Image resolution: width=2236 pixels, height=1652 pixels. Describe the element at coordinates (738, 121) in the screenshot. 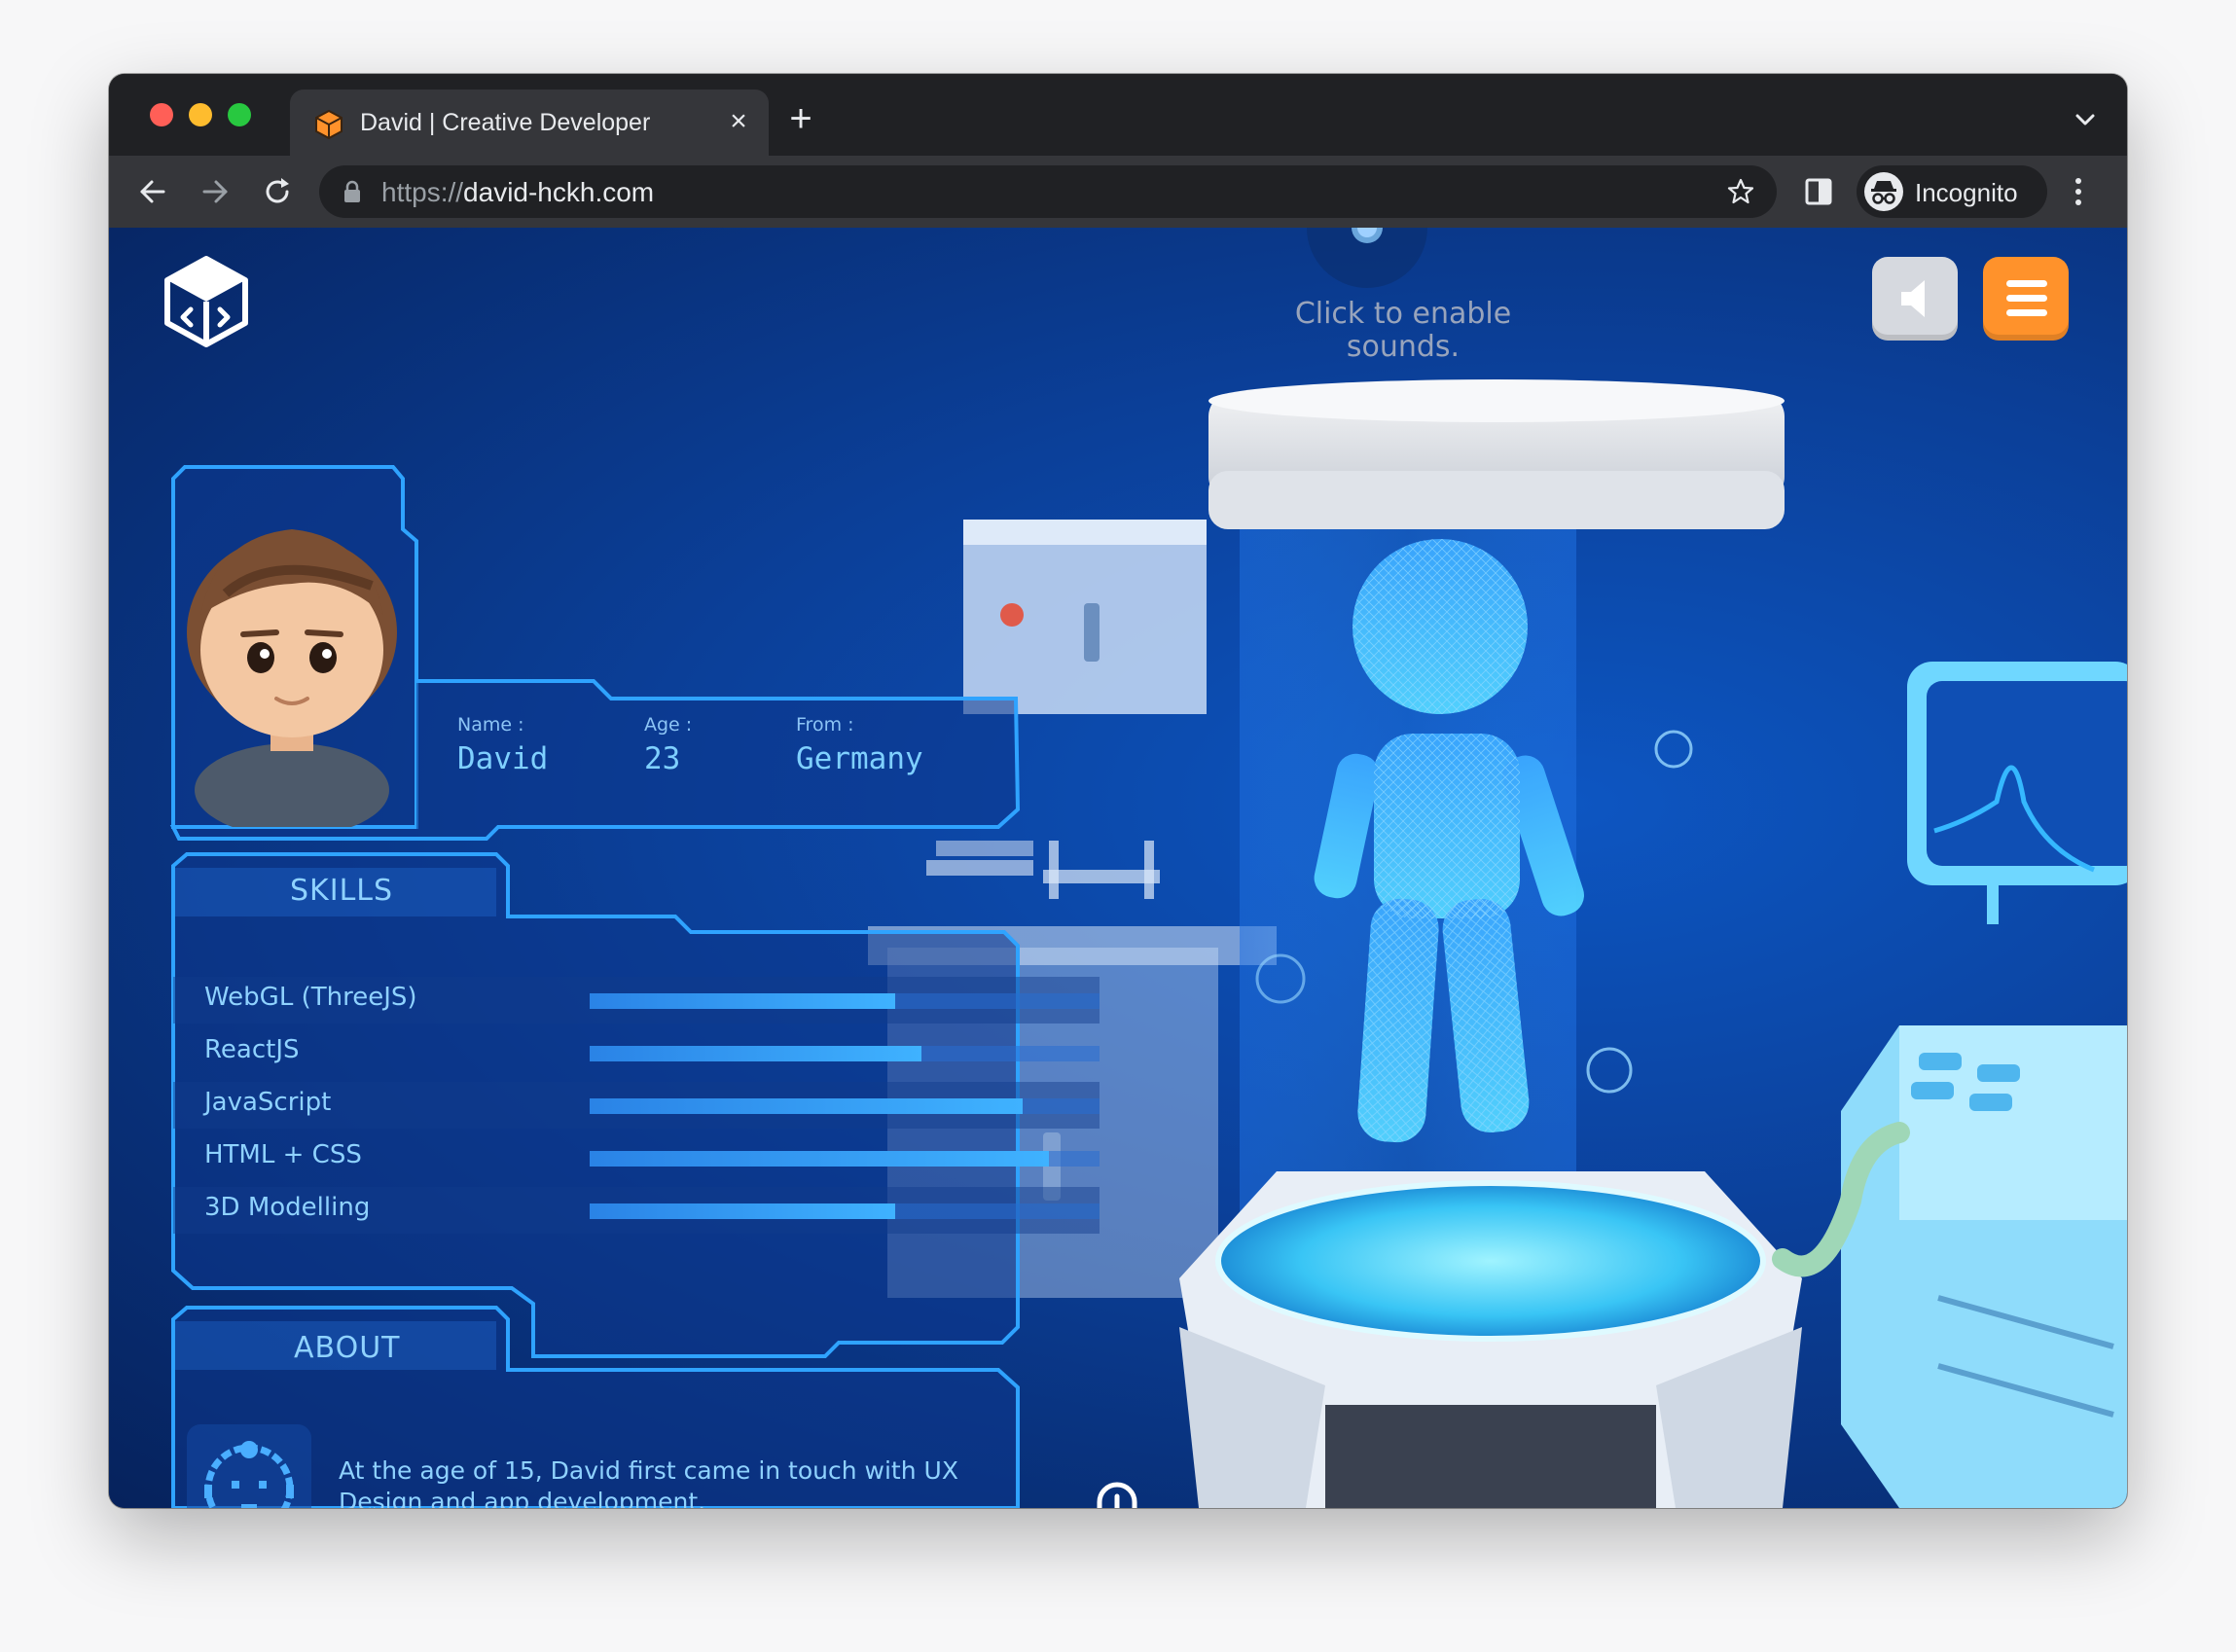

I see `close-icon: ×` at that location.